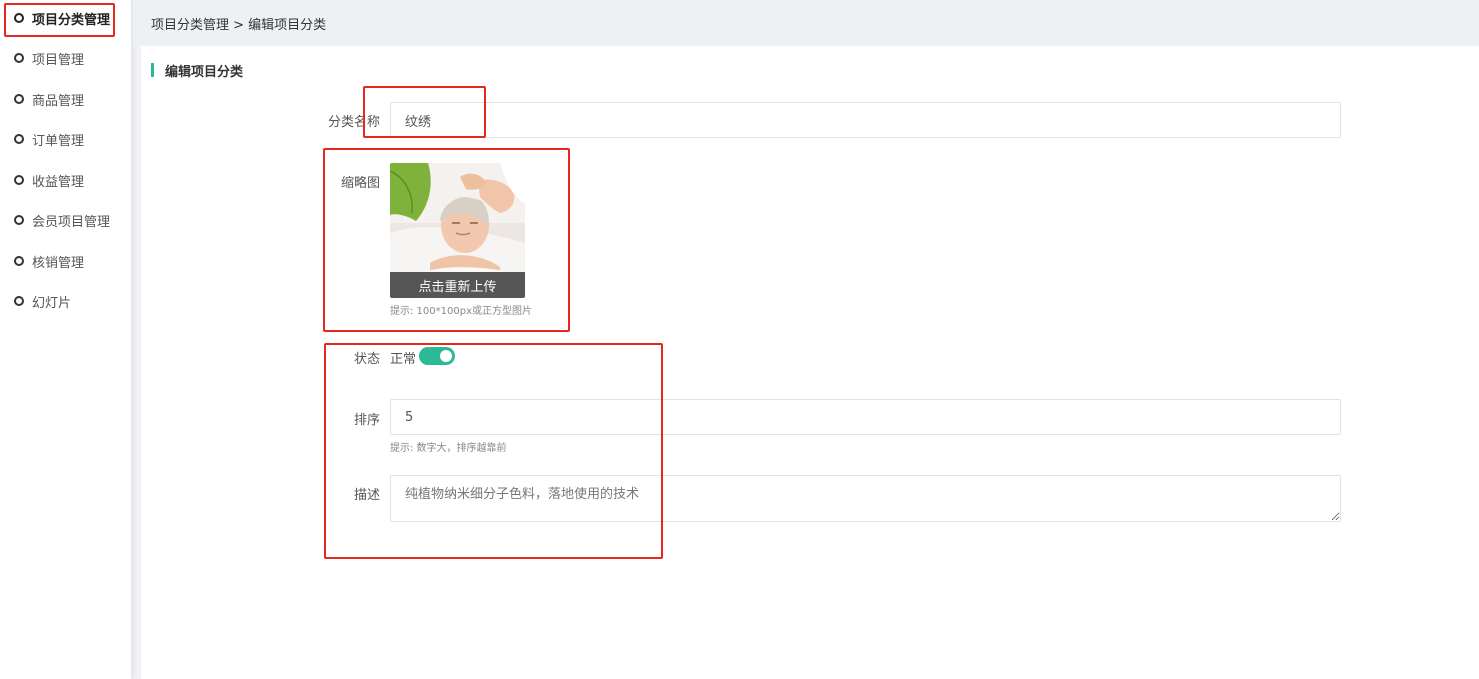 The width and height of the screenshot is (1479, 679). What do you see at coordinates (152, 70) in the screenshot?
I see `title-accent-bar` at bounding box center [152, 70].